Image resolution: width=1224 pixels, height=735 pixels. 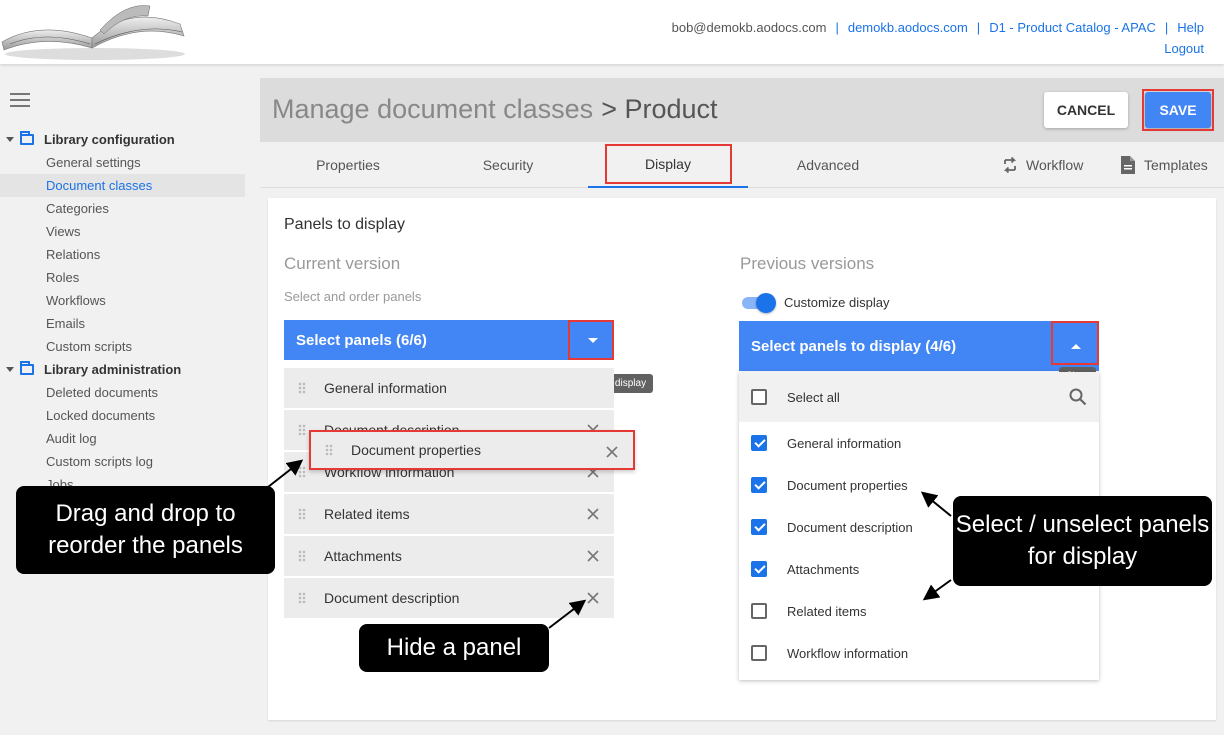 What do you see at coordinates (807, 263) in the screenshot?
I see `previous-versions-title: Previous versions` at bounding box center [807, 263].